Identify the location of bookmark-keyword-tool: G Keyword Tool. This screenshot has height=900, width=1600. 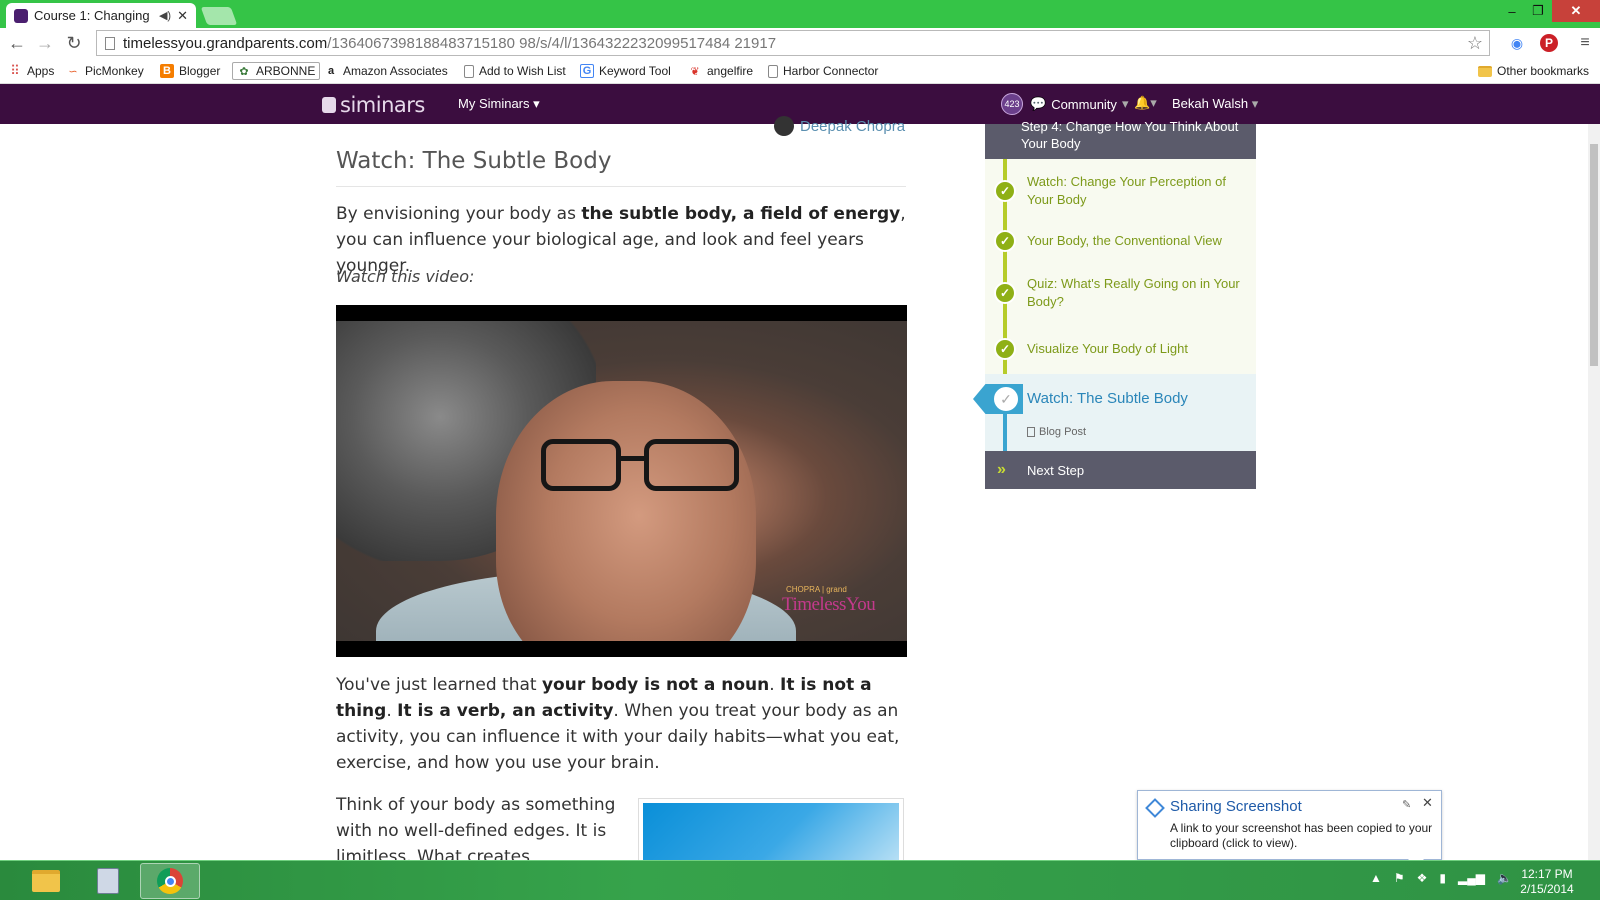
(625, 71).